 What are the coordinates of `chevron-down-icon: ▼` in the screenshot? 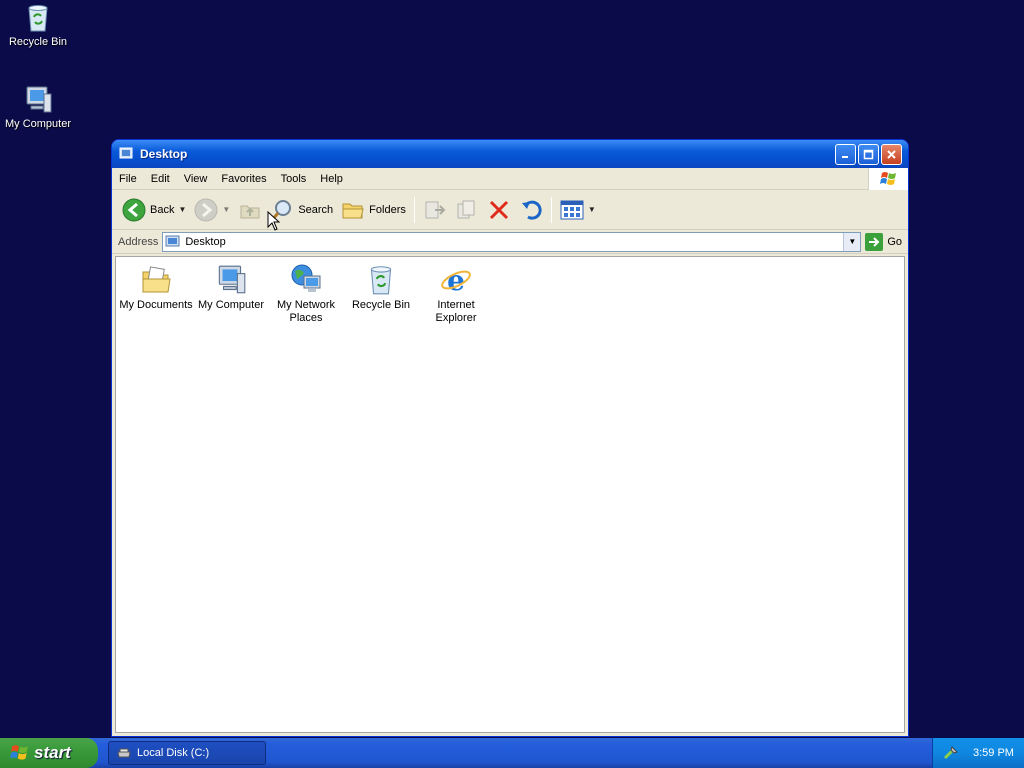 It's located at (852, 241).